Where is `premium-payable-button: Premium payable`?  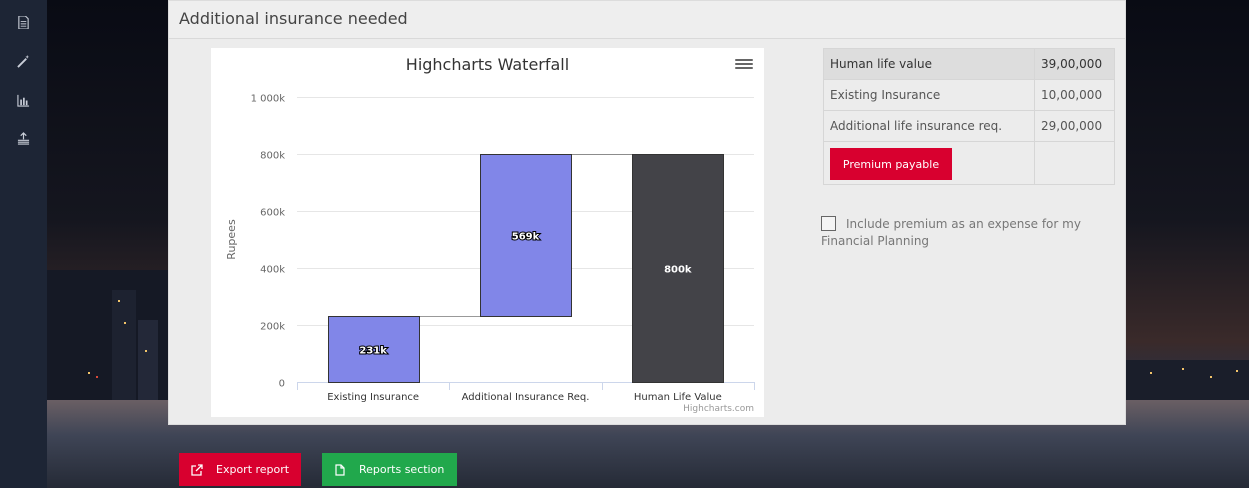 premium-payable-button: Premium payable is located at coordinates (891, 164).